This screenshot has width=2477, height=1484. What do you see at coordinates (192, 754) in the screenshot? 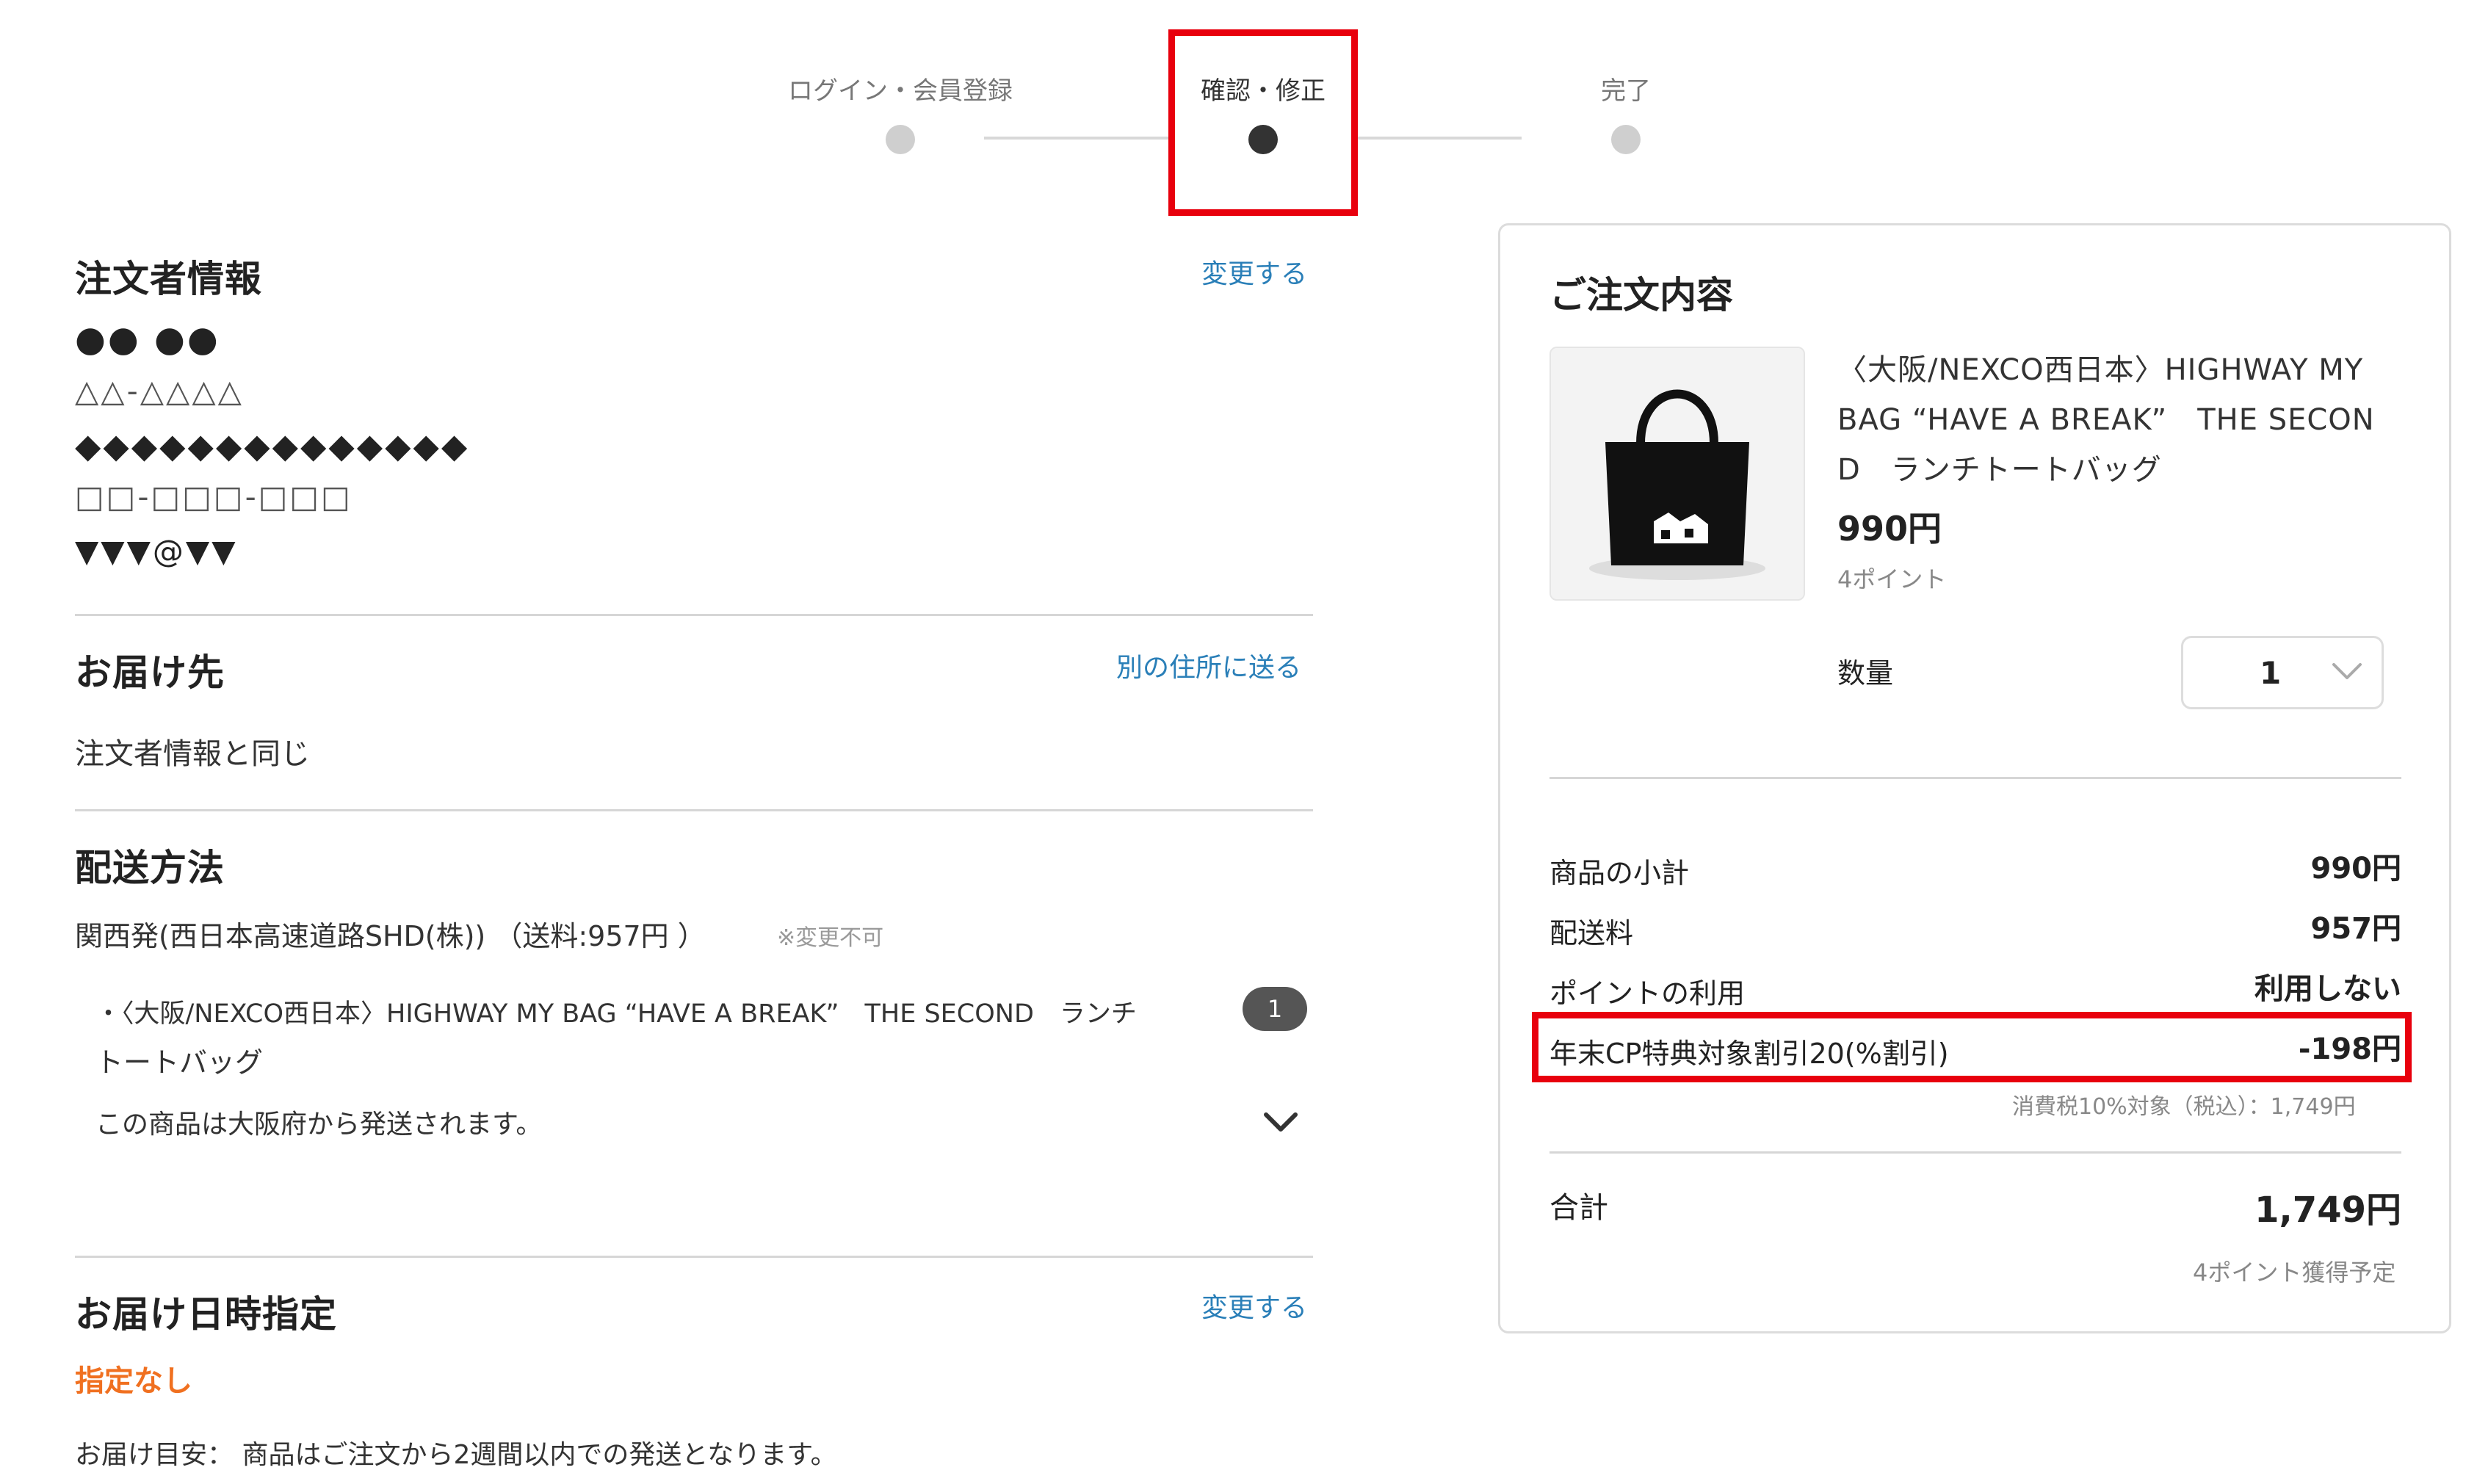
I see `delivery-address-value: 注文者情報と同じ` at bounding box center [192, 754].